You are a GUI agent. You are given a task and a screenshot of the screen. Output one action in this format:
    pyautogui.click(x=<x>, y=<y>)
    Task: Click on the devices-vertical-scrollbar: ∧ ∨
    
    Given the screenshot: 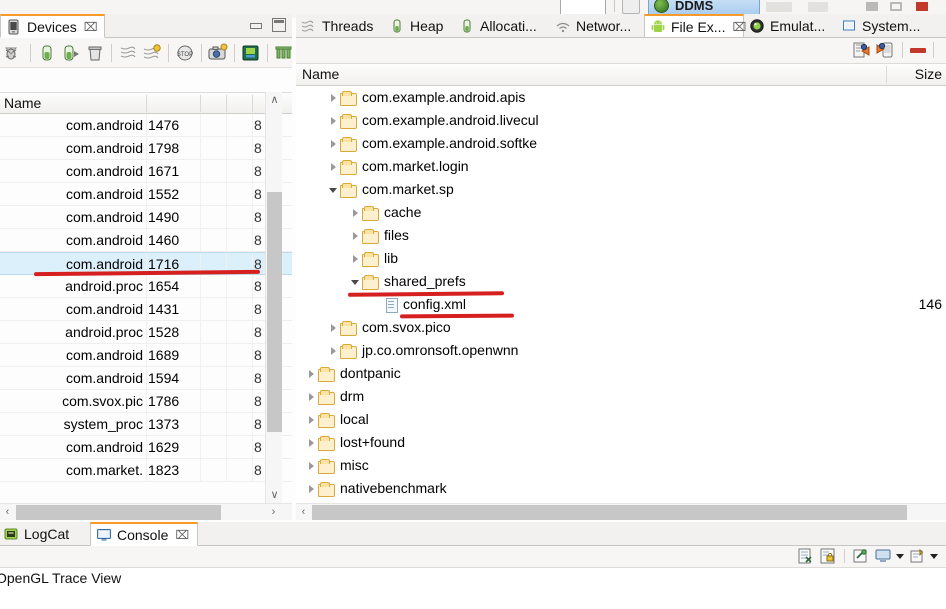 What is the action you would take?
    pyautogui.click(x=273, y=298)
    